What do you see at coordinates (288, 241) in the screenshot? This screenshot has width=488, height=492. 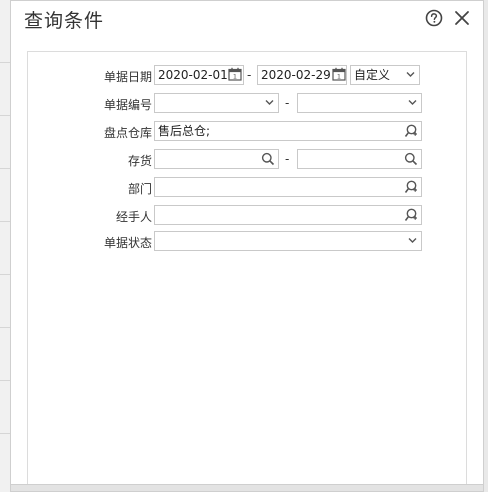 I see `status-select` at bounding box center [288, 241].